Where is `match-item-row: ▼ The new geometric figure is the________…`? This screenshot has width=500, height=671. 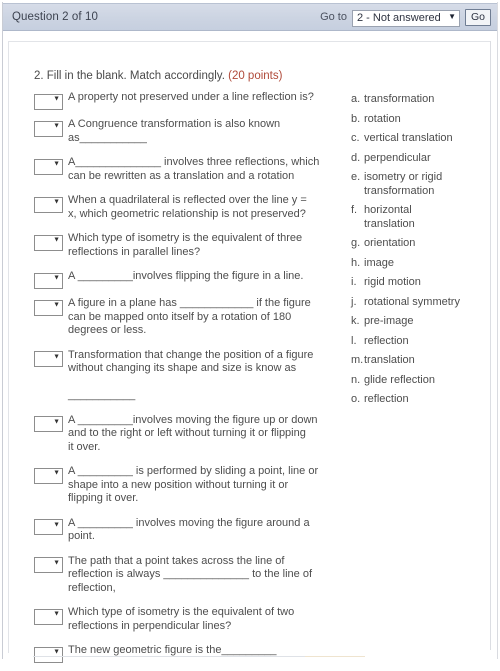
match-item-row: ▼ The new geometric figure is the________… is located at coordinates (186, 653).